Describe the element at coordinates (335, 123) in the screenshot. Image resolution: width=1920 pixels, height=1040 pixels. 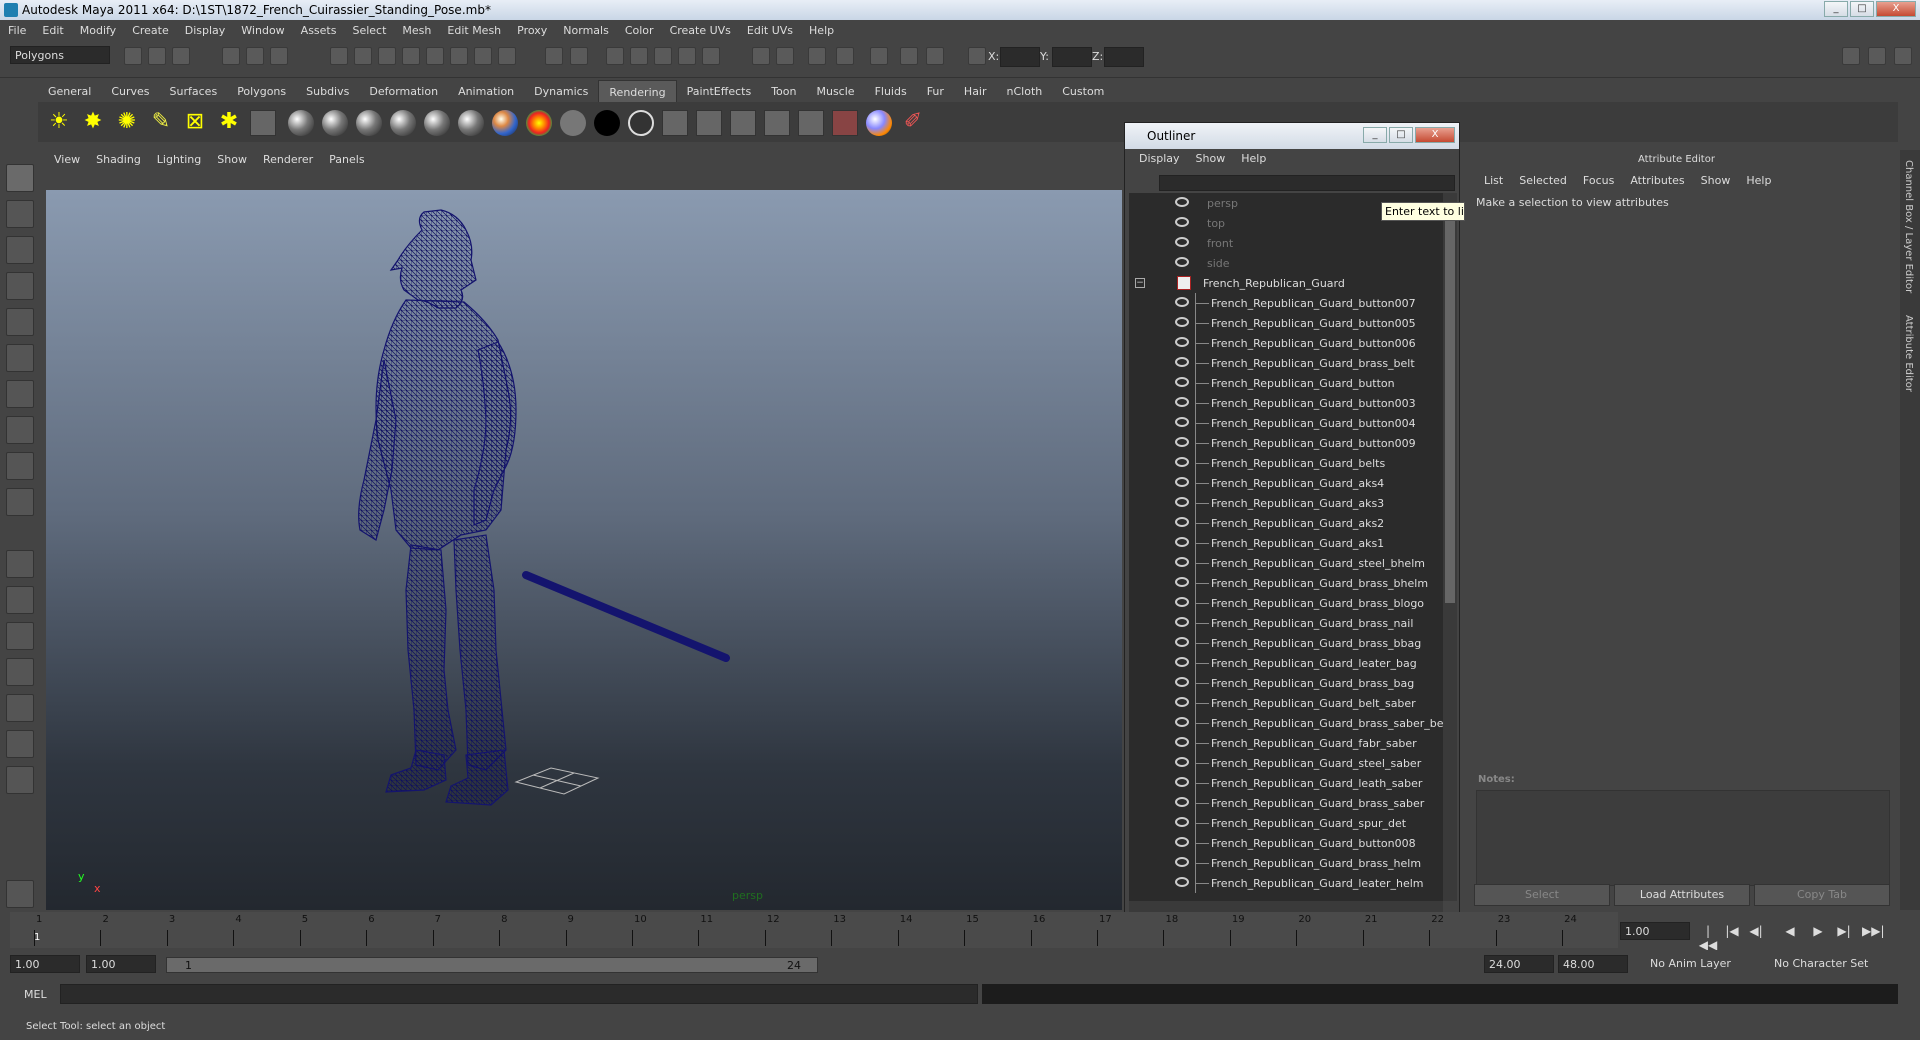
I see `blinn-shader-icon` at that location.